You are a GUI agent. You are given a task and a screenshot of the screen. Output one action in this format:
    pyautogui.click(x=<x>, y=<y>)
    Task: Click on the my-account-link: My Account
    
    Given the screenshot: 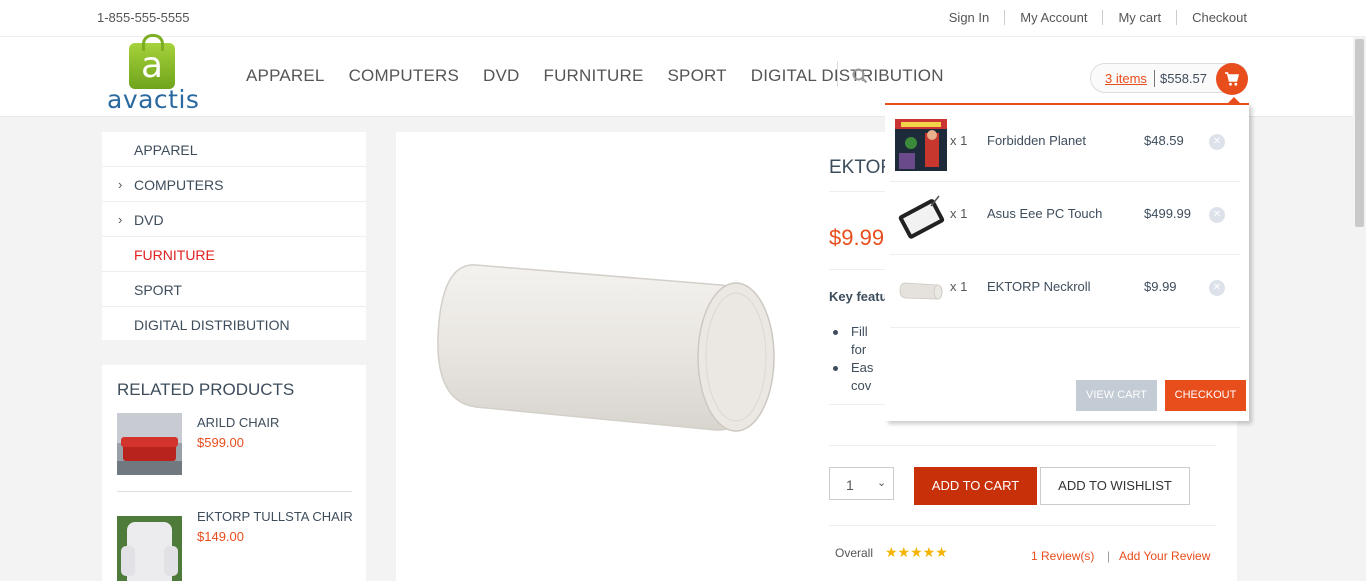 What is the action you would take?
    pyautogui.click(x=1053, y=17)
    